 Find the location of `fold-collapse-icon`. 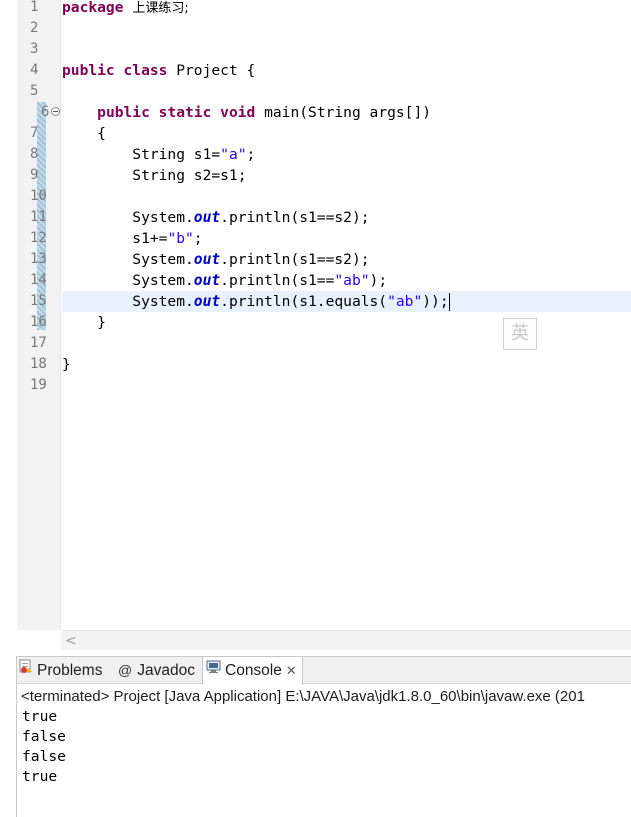

fold-collapse-icon is located at coordinates (55, 111).